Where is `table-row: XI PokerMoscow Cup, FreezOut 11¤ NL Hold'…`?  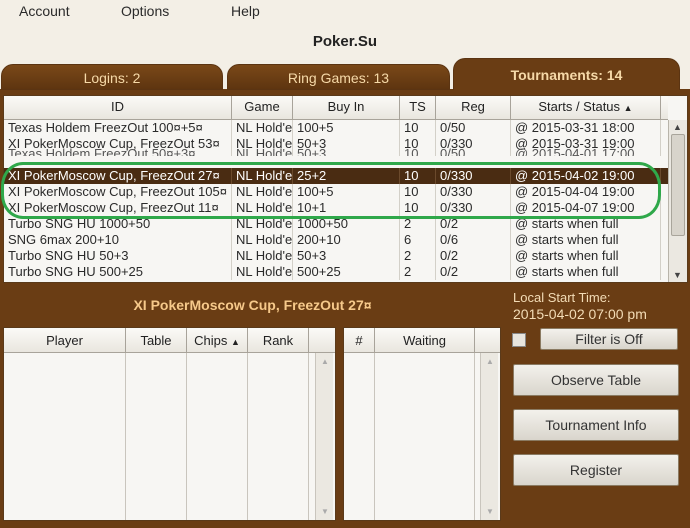
table-row: XI PokerMoscow Cup, FreezOut 11¤ NL Hold'… is located at coordinates (336, 208).